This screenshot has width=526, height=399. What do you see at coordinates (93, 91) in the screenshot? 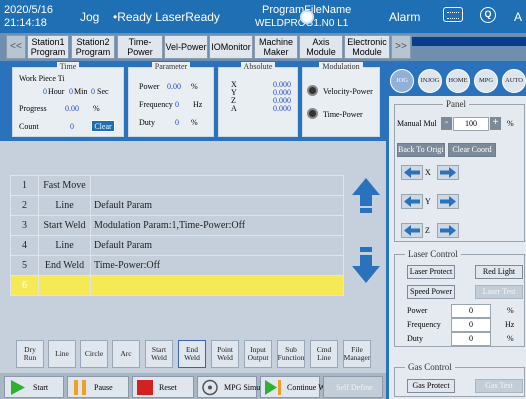
I see `sec-value: 0` at bounding box center [93, 91].